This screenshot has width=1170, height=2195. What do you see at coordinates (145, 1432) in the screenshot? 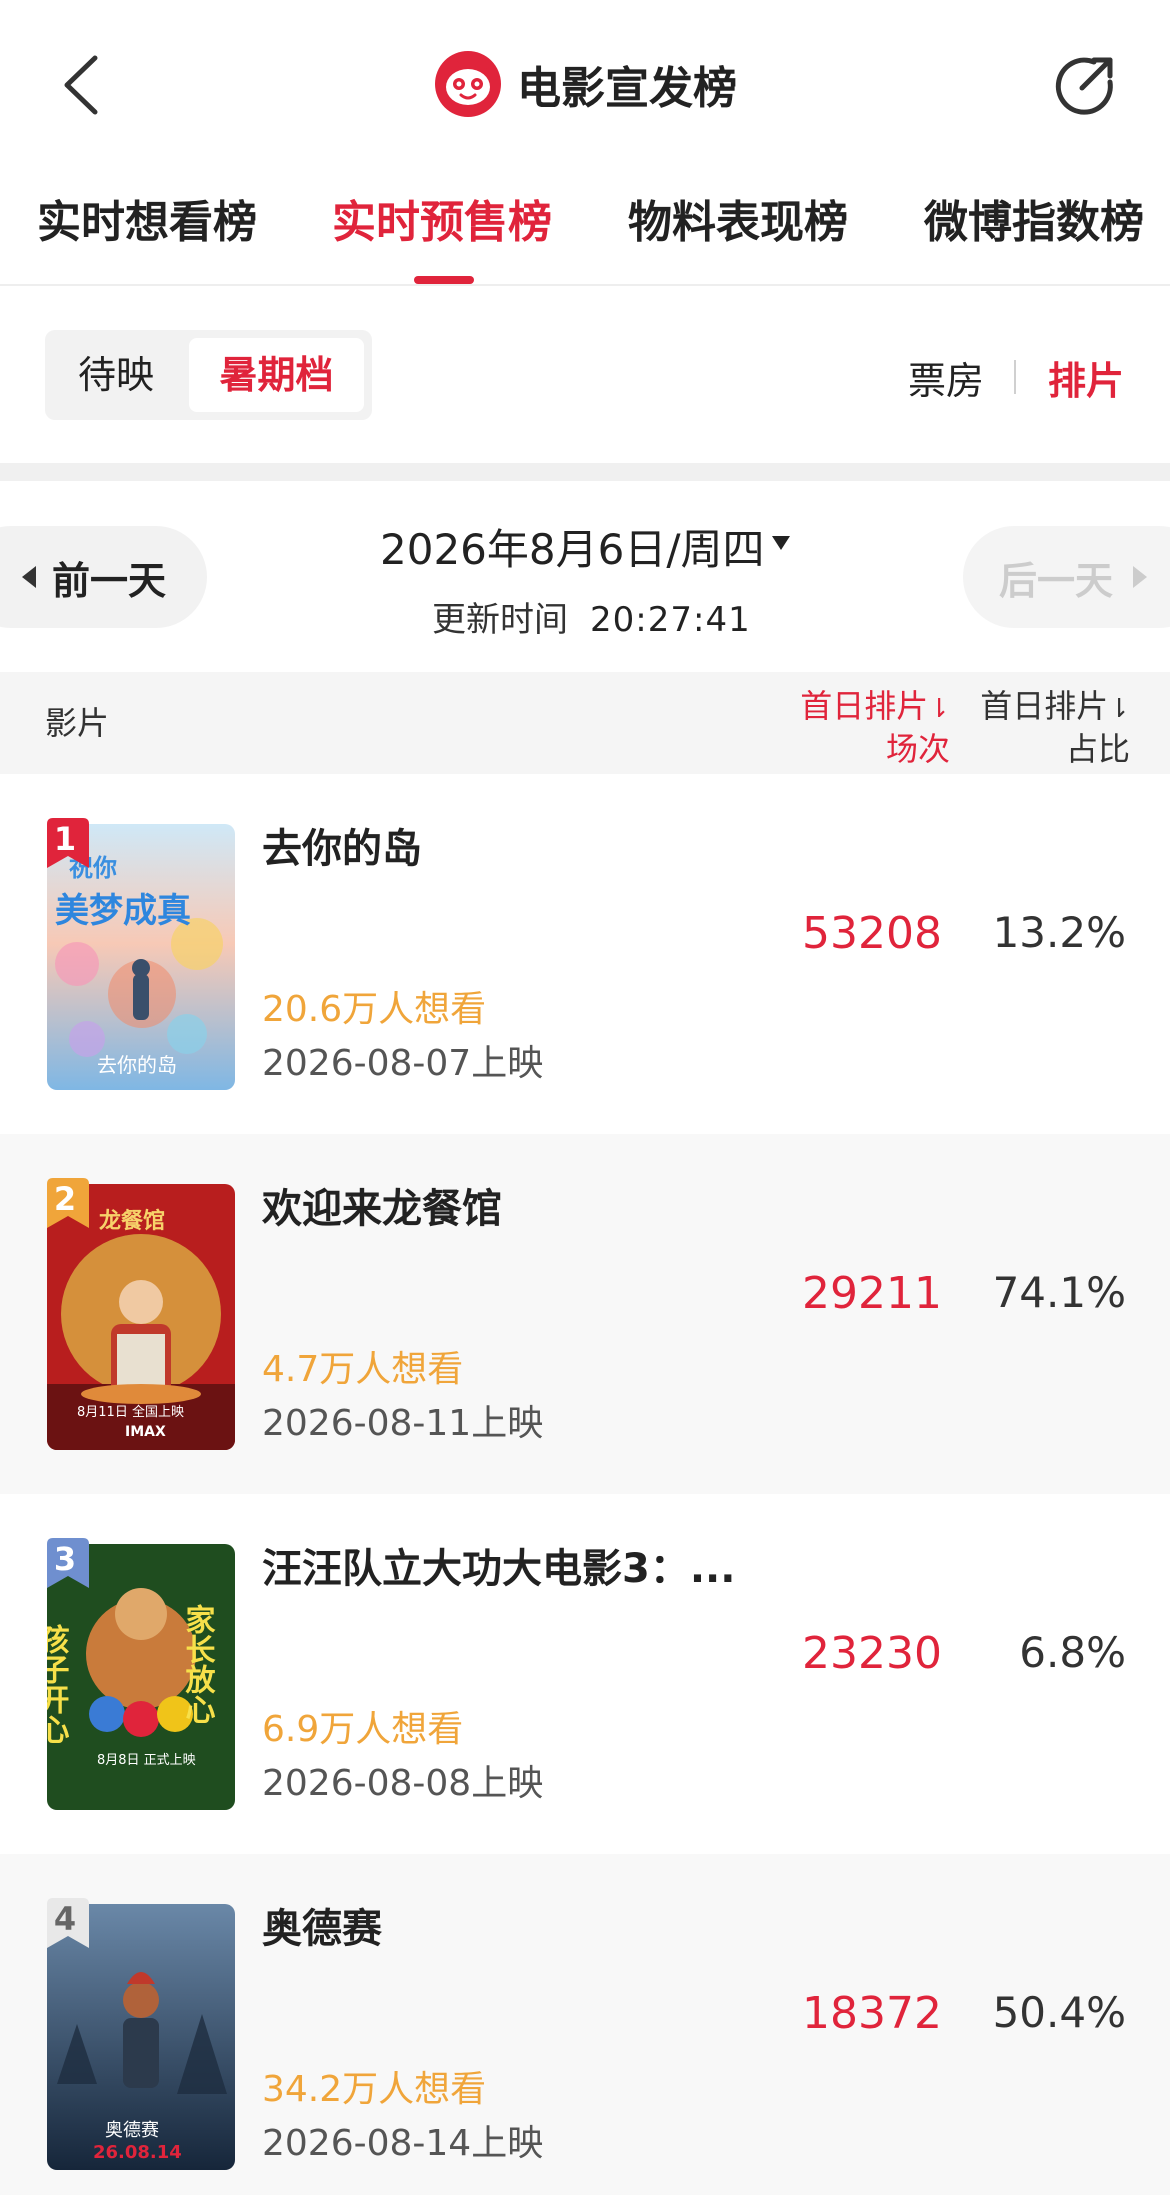
I see `poster-text: IMAX` at bounding box center [145, 1432].